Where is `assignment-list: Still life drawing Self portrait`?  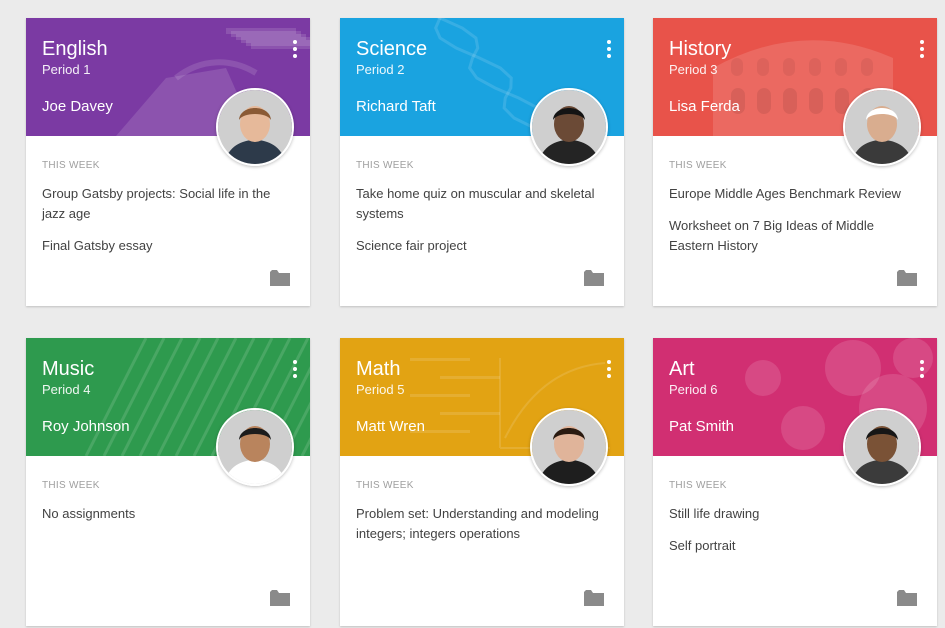
assignment-list: Still life drawing Self portrait is located at coordinates (793, 536).